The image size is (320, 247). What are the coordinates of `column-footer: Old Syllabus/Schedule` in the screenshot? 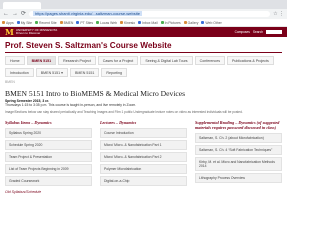 It's located at (23, 191).